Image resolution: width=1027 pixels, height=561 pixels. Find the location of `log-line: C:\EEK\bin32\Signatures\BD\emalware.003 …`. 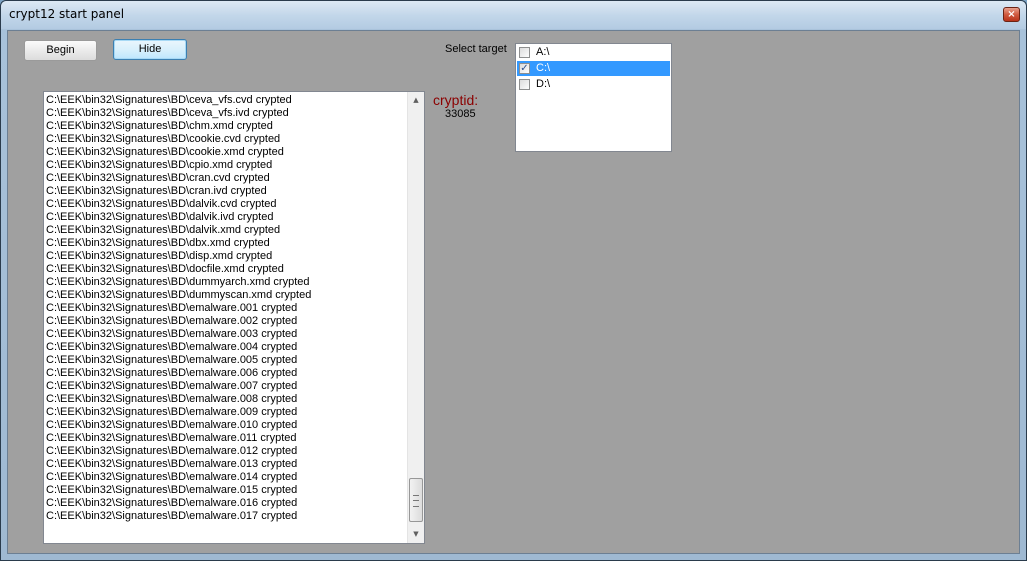

log-line: C:\EEK\bin32\Signatures\BD\emalware.003 … is located at coordinates (172, 334).